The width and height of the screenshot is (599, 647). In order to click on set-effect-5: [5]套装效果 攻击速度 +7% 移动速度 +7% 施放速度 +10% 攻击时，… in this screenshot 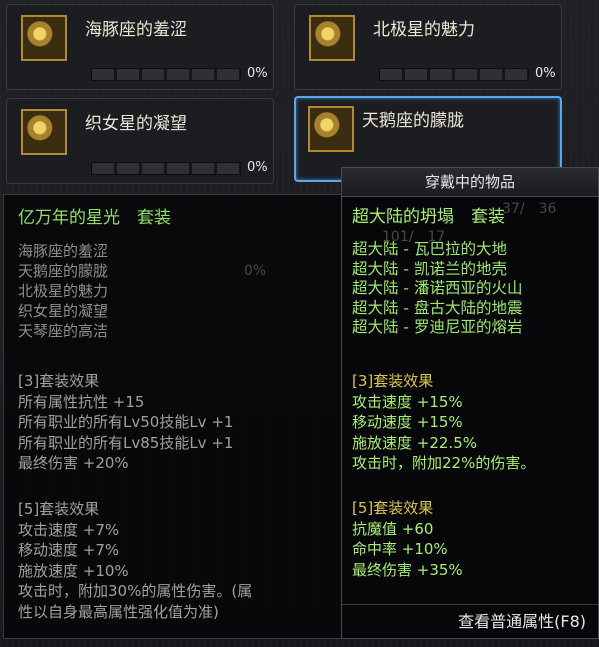, I will do `click(135, 560)`.